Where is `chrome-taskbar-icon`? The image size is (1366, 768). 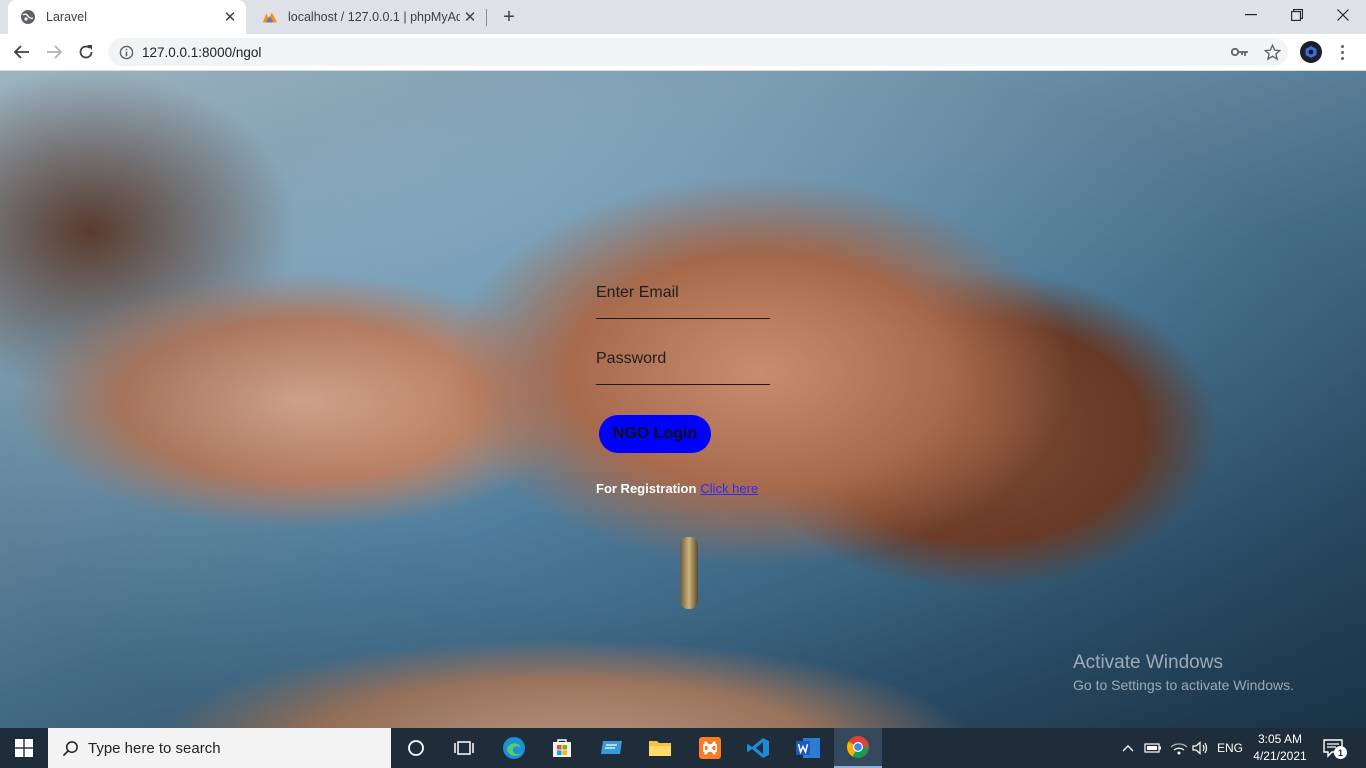 chrome-taskbar-icon is located at coordinates (858, 748).